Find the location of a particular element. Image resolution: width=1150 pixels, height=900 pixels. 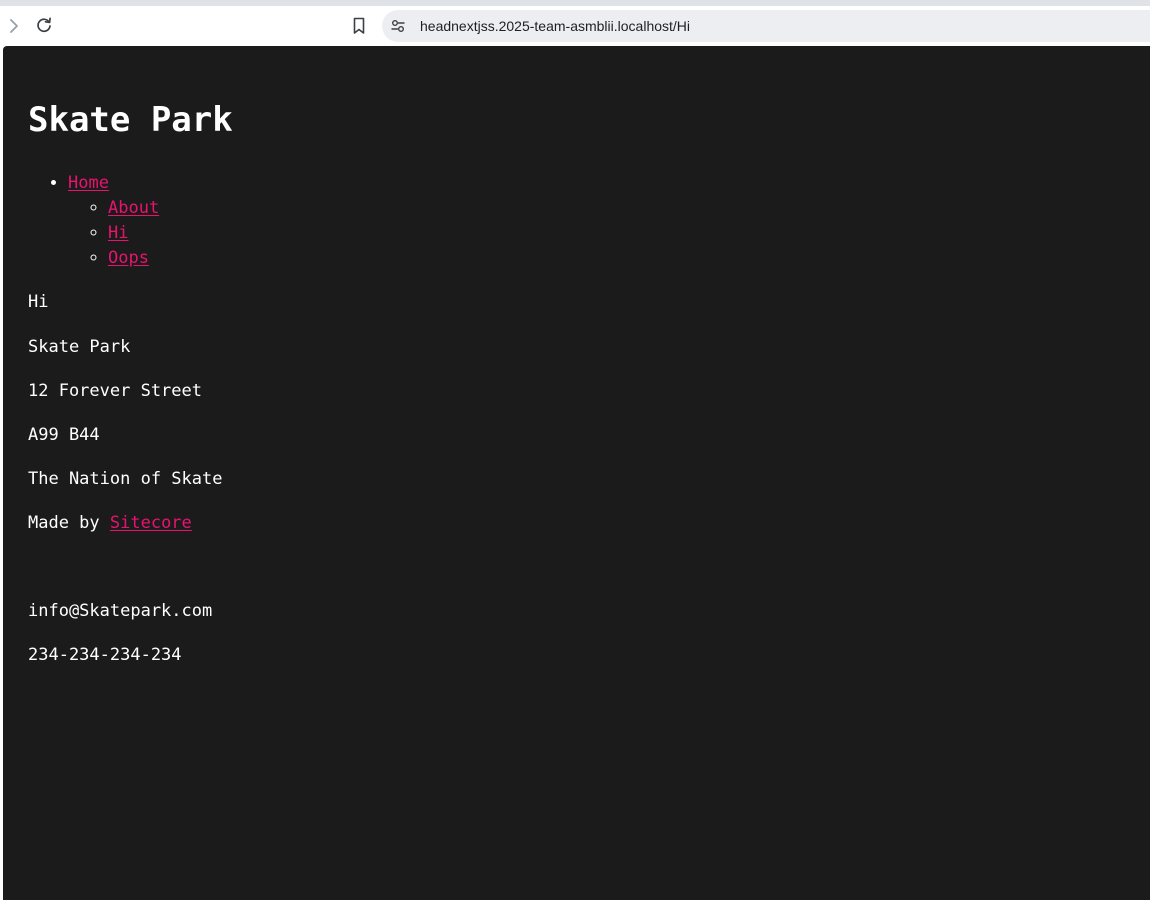

address-country: The Nation of Skate is located at coordinates (125, 479).